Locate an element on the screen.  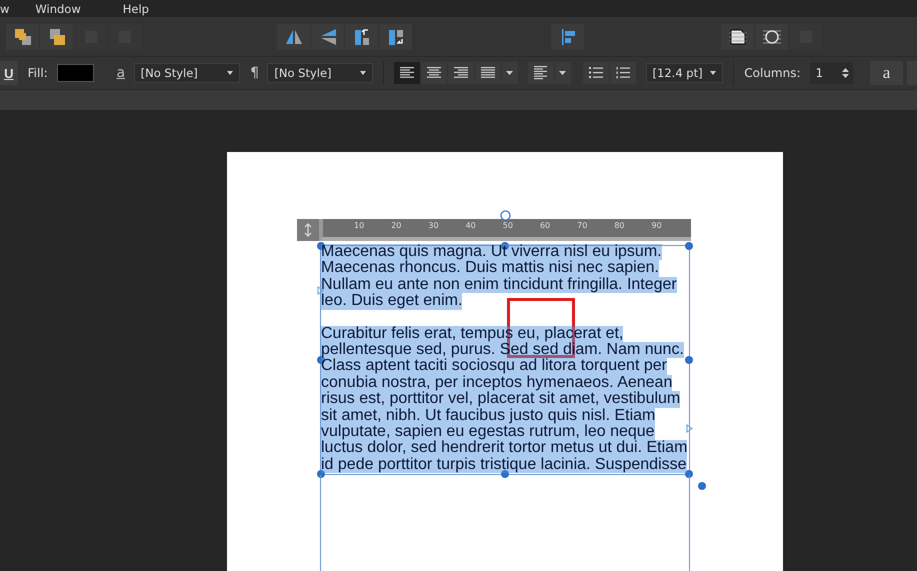
ruler-handle is located at coordinates (308, 230).